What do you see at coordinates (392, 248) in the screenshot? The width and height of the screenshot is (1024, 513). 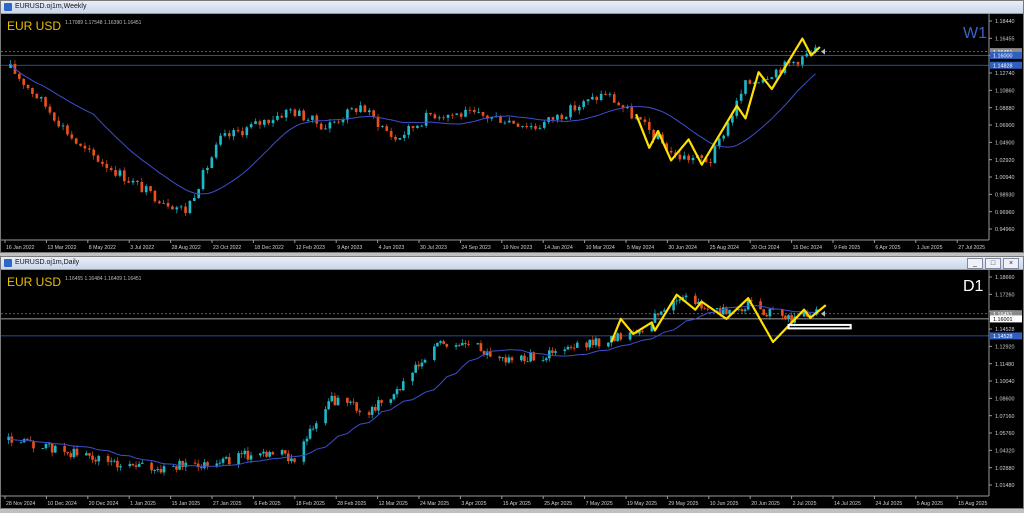 I see `date-tick-label: 4 Jun 2023` at bounding box center [392, 248].